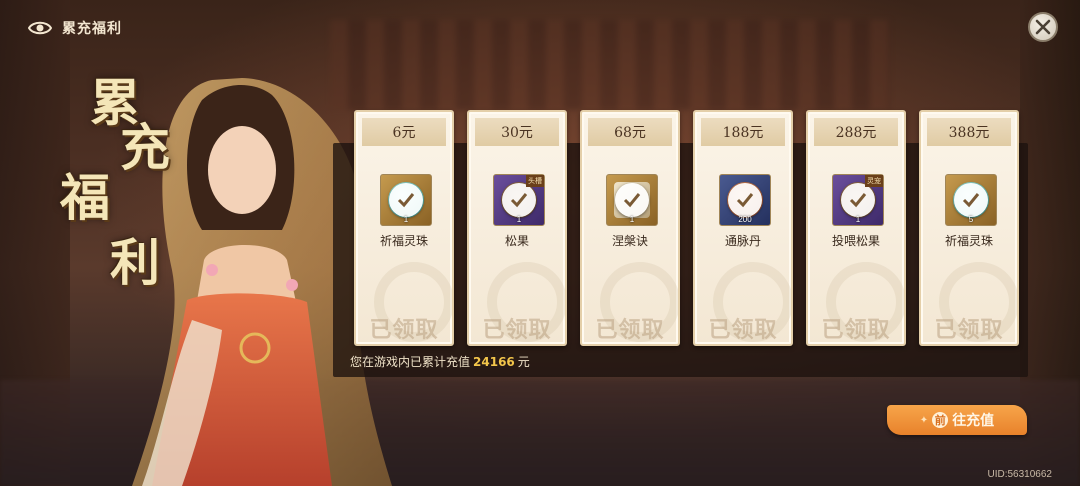  Describe the element at coordinates (494, 362) in the screenshot. I see `recharge-amount: 24166` at that location.